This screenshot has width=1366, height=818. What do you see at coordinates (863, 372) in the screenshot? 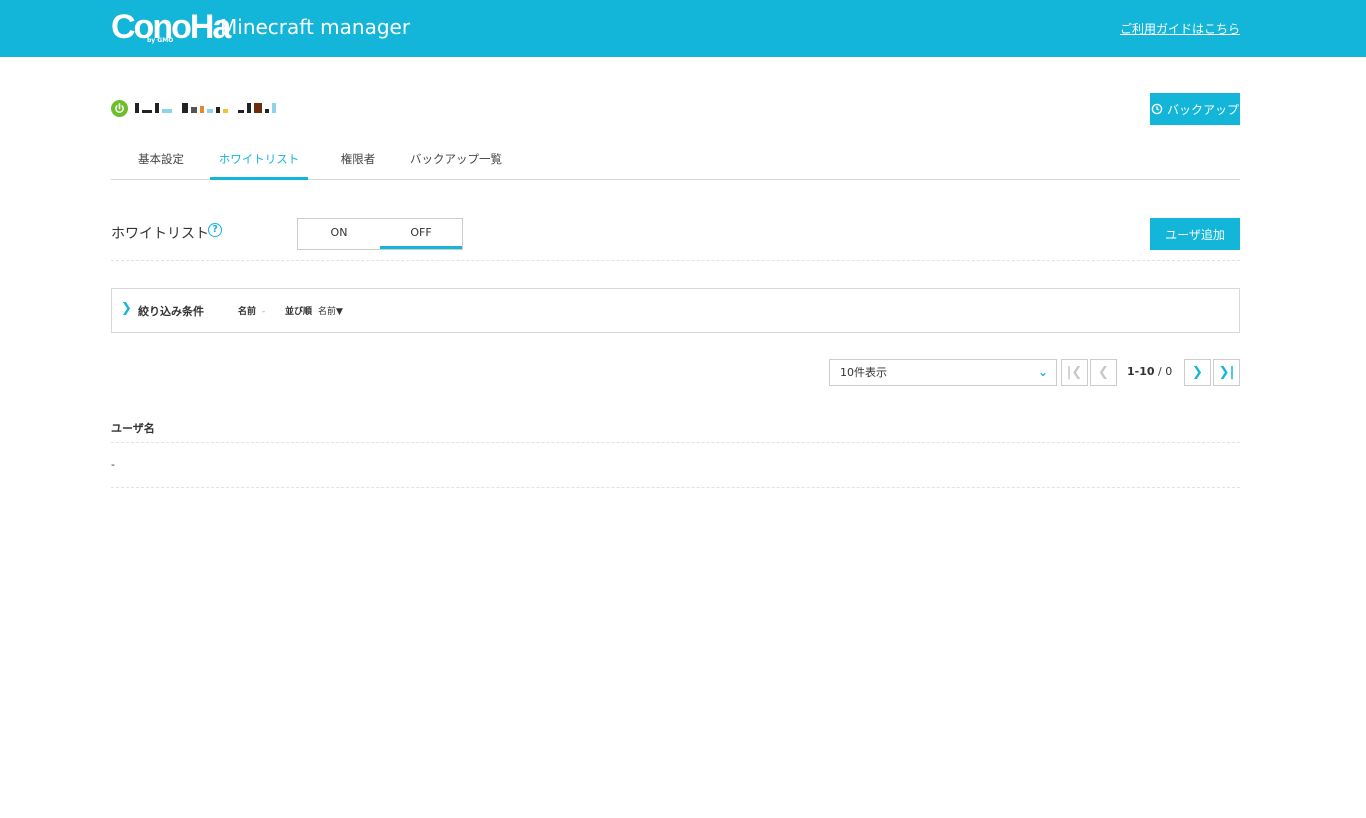
I see `per-page-value: 10件表示` at bounding box center [863, 372].